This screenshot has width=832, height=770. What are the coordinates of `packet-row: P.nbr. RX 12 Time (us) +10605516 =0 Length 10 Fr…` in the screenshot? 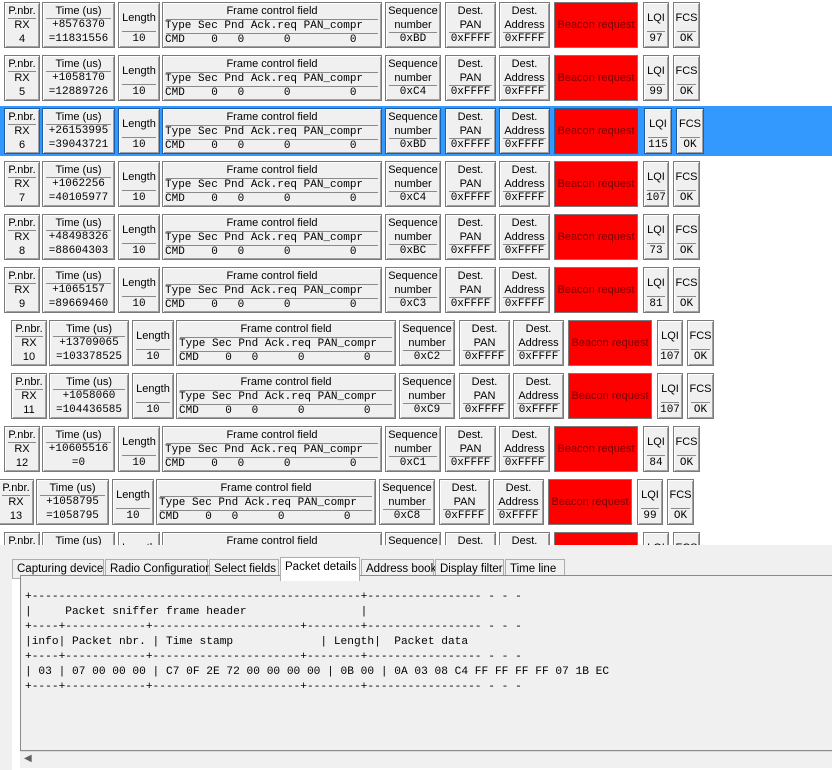 It's located at (416, 449).